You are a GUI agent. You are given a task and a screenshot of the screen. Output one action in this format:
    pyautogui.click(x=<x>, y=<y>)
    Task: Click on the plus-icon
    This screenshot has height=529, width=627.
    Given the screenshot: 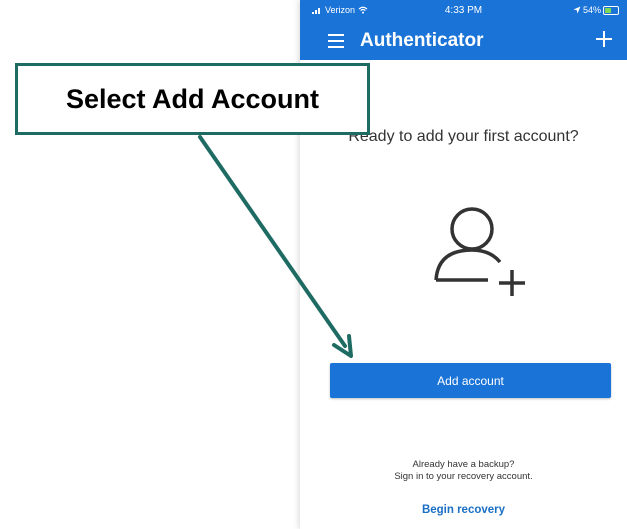 What is the action you would take?
    pyautogui.click(x=604, y=39)
    